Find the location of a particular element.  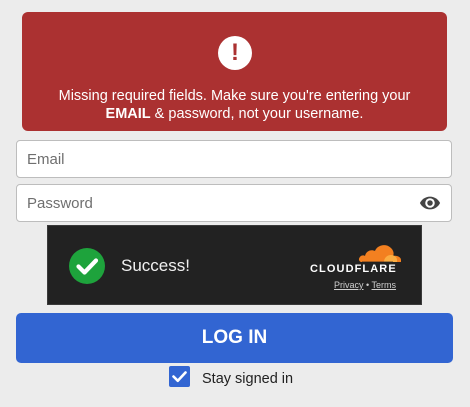

cloudflare-brand: CLOUDFLARE is located at coordinates (353, 269).